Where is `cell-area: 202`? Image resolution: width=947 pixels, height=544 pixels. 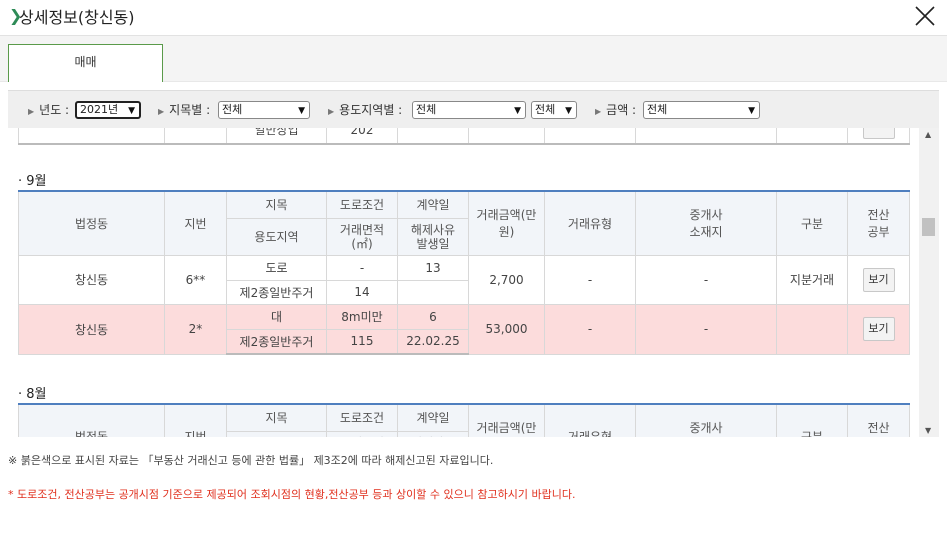
cell-area: 202 is located at coordinates (362, 136).